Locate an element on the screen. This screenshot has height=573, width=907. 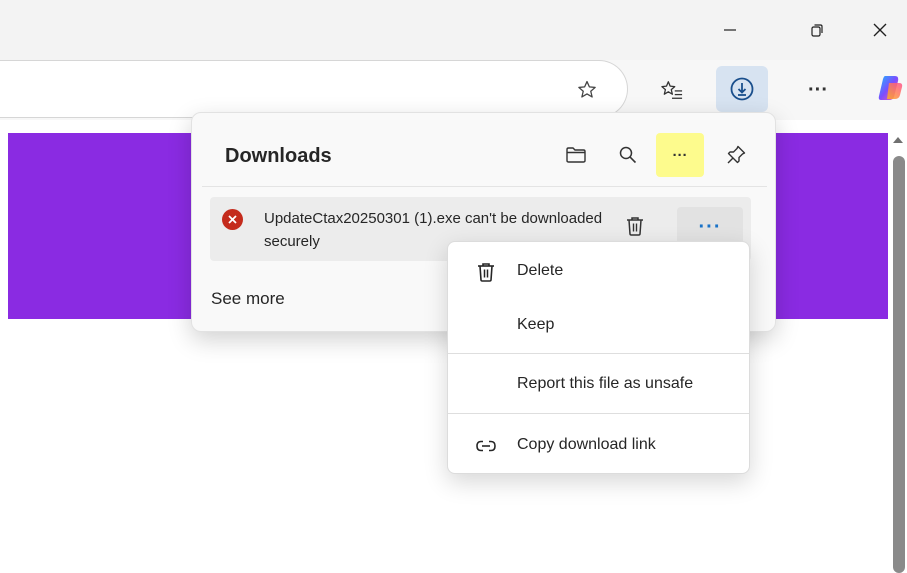
open-downloads-folder-button is located at coordinates (576, 155).